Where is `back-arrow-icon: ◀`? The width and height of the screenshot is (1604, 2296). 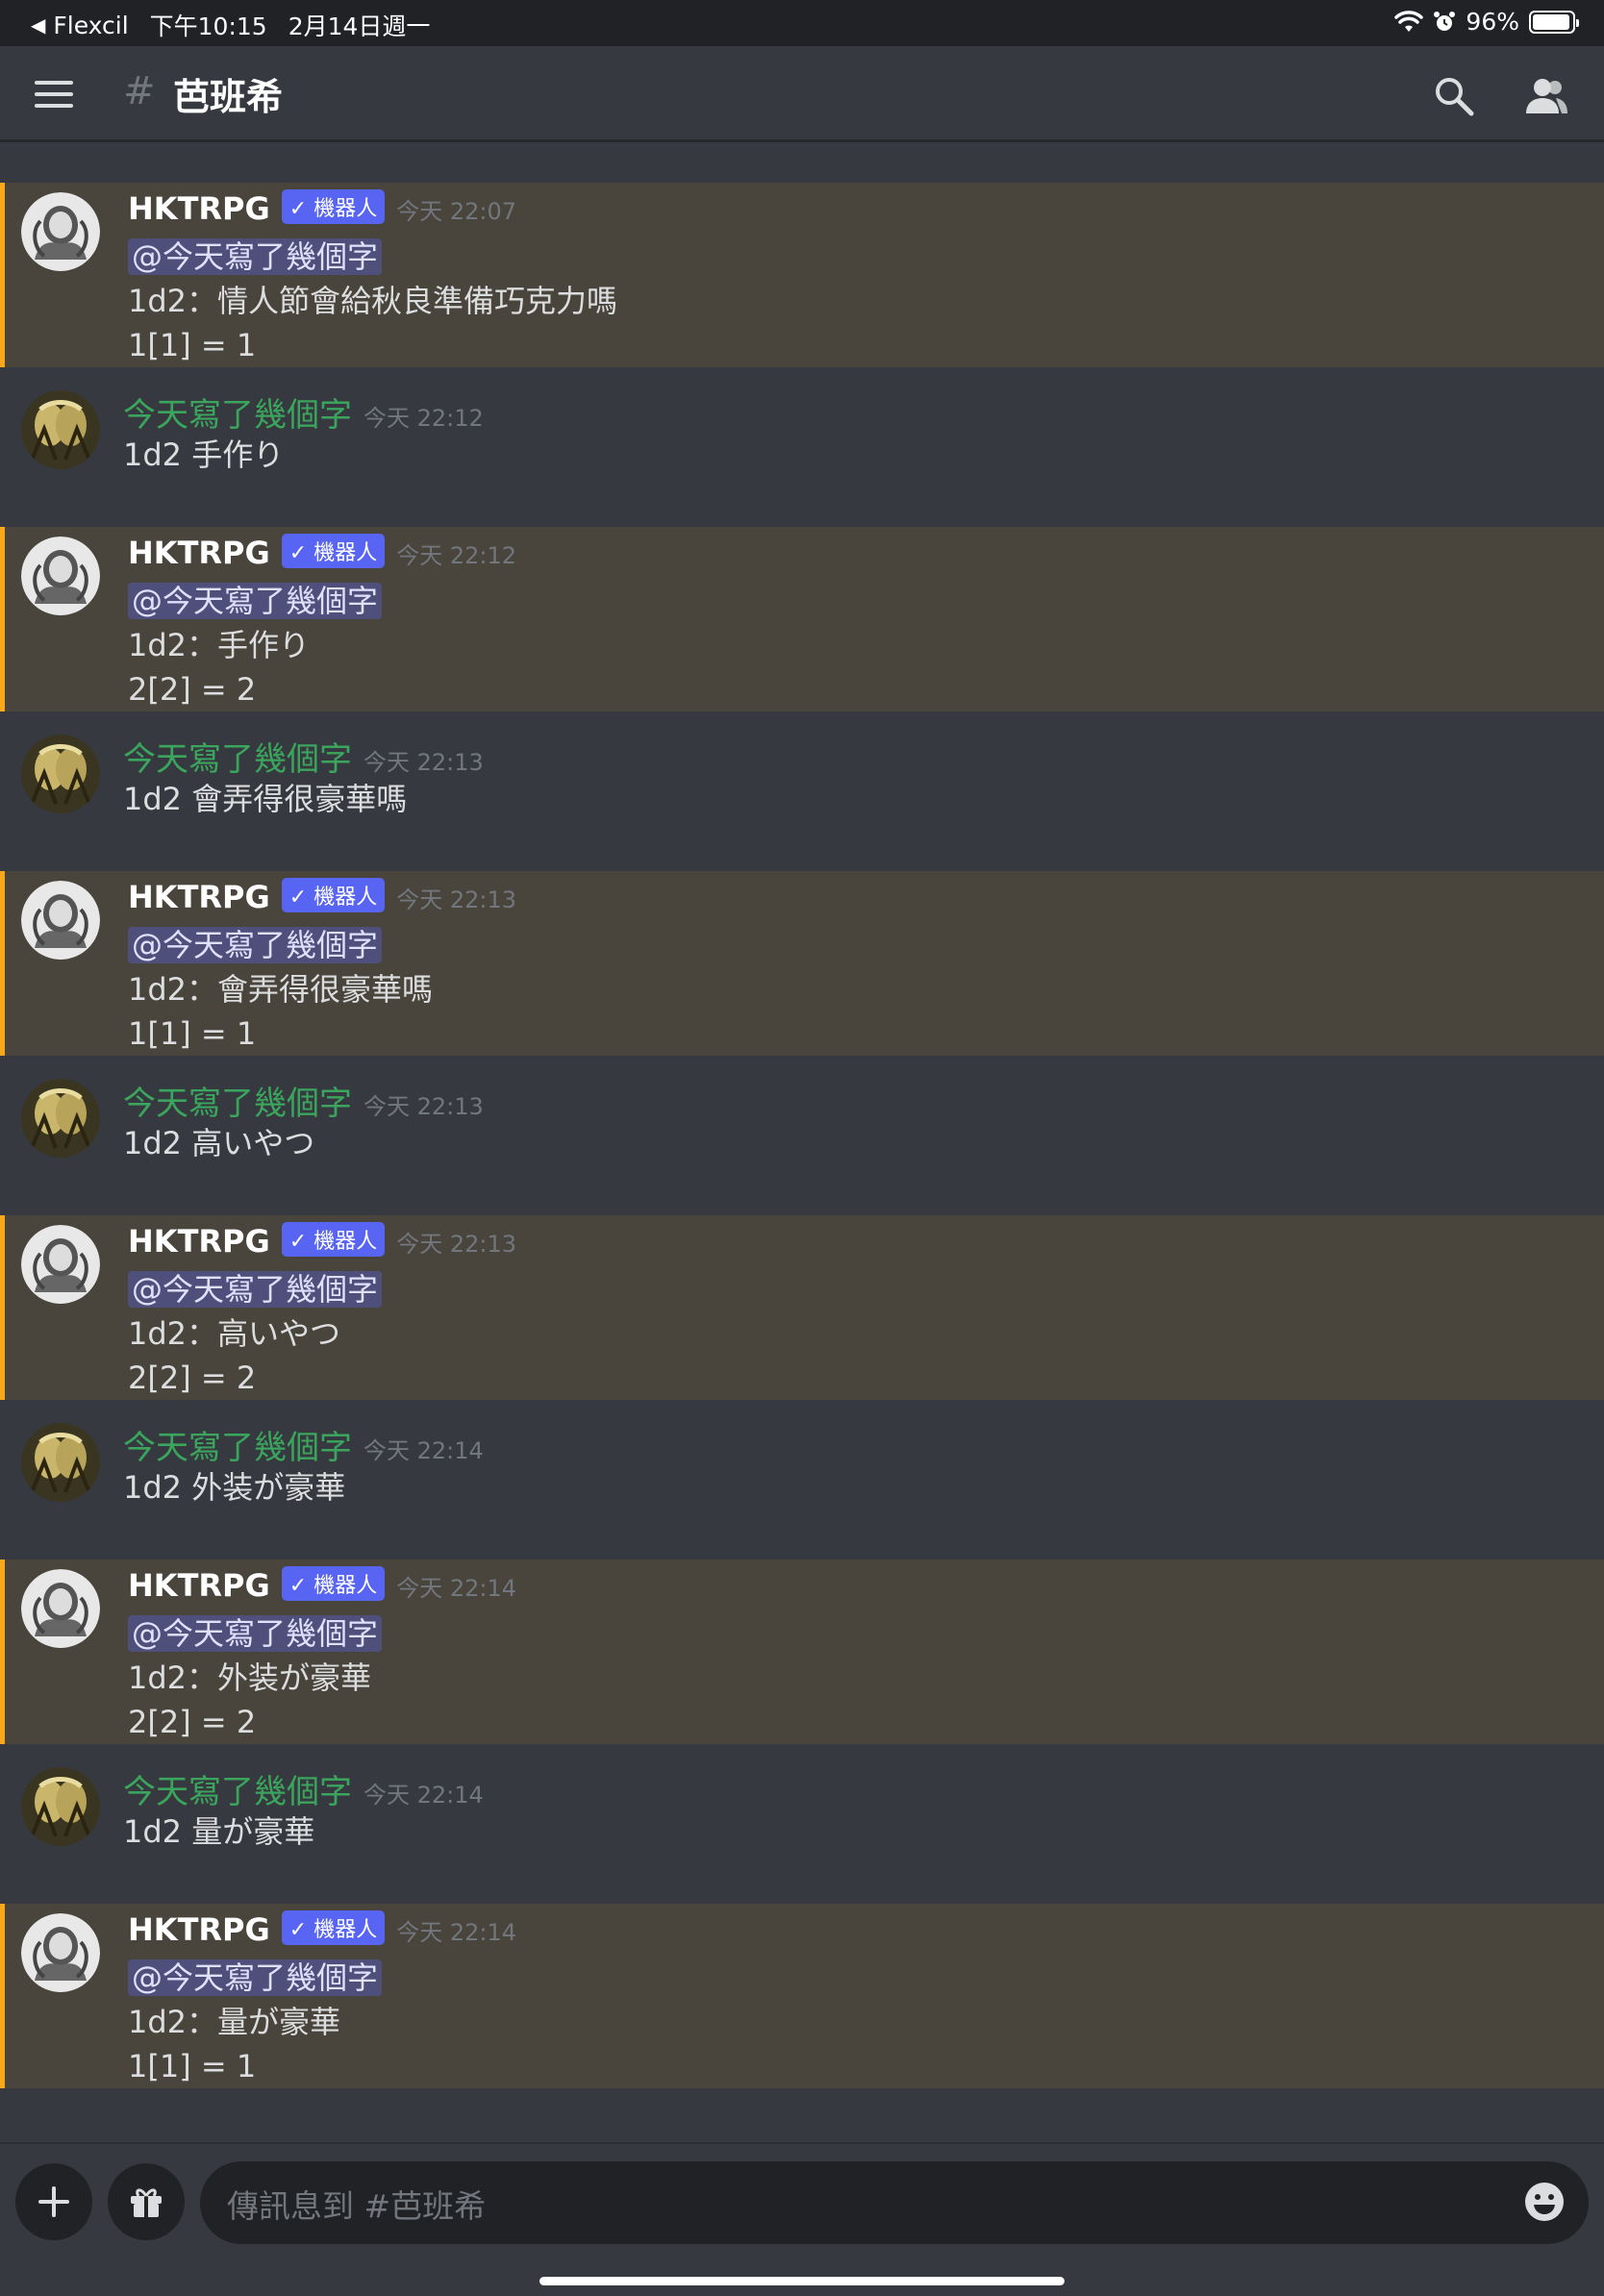 back-arrow-icon: ◀ is located at coordinates (38, 25).